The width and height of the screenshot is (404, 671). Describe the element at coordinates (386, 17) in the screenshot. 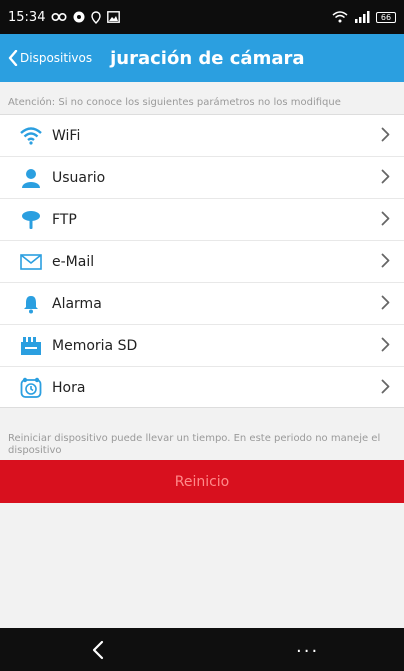

I see `battery-indicator: 66` at that location.